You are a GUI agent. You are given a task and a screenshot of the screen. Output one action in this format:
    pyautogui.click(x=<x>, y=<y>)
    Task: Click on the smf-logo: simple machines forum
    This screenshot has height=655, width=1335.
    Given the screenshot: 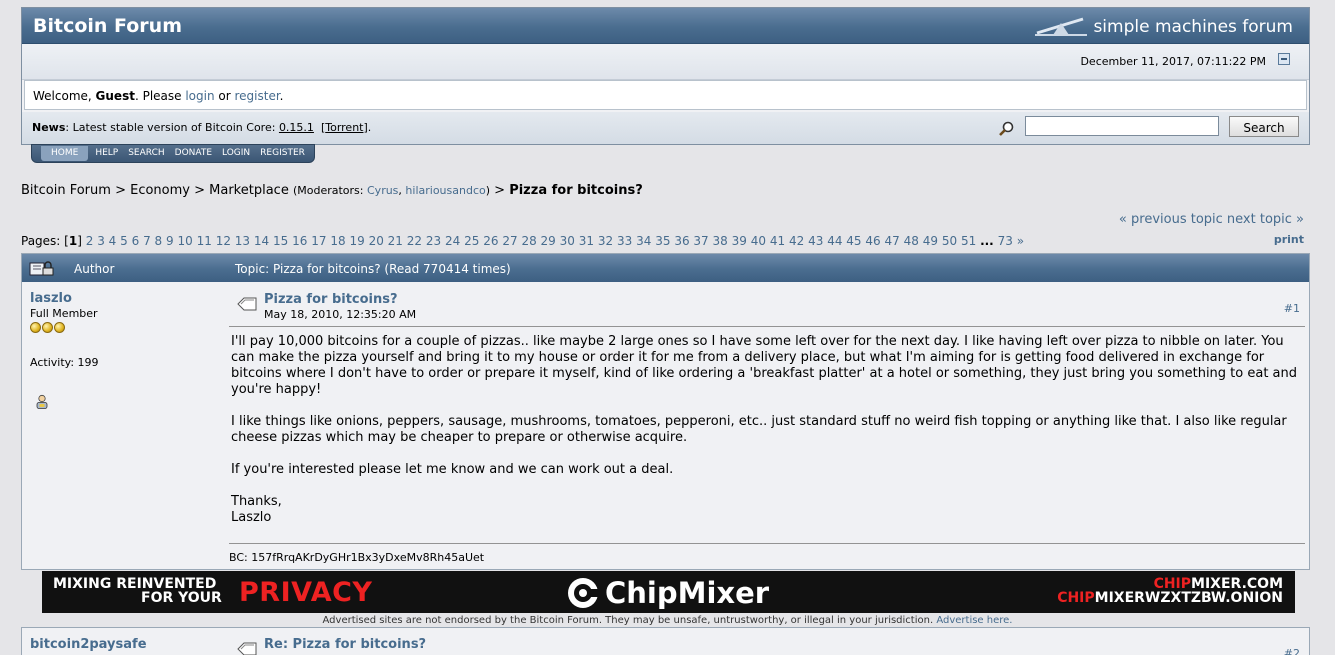 What is the action you would take?
    pyautogui.click(x=1164, y=27)
    